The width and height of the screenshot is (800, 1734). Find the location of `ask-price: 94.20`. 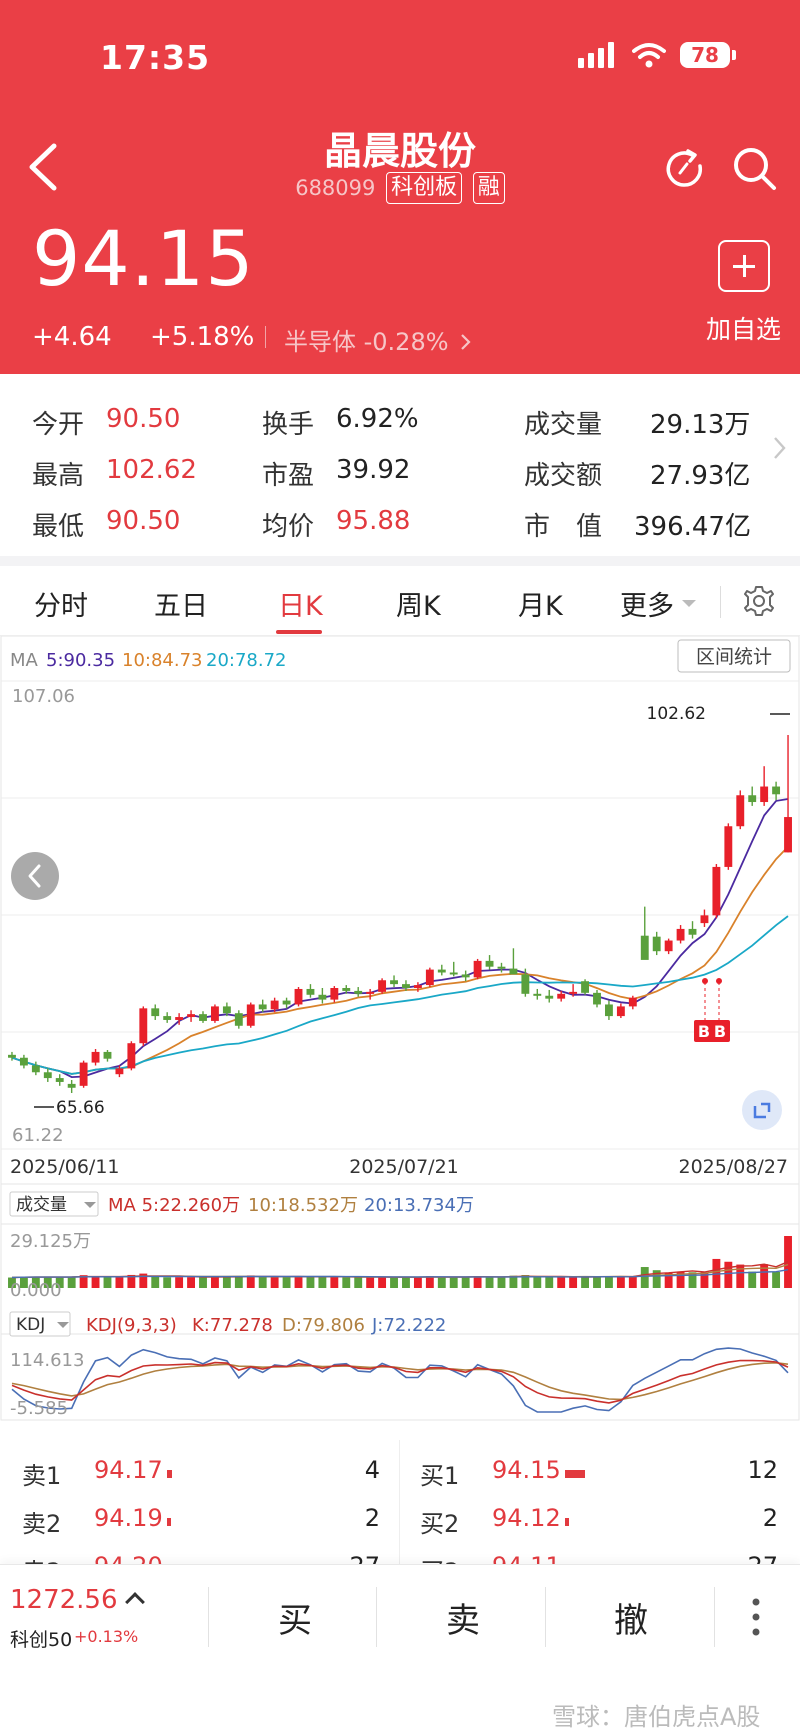

ask-price: 94.20 is located at coordinates (128, 1558).